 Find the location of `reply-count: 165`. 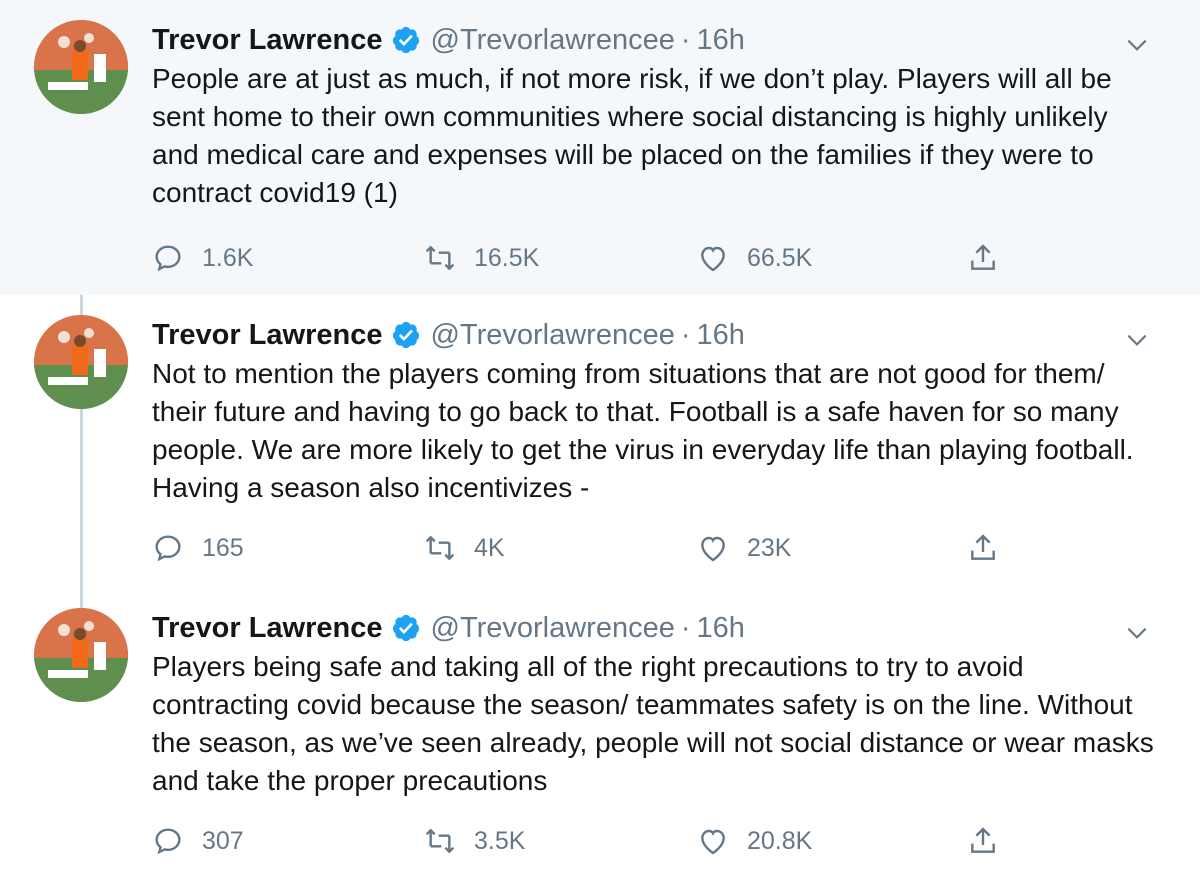

reply-count: 165 is located at coordinates (223, 547).